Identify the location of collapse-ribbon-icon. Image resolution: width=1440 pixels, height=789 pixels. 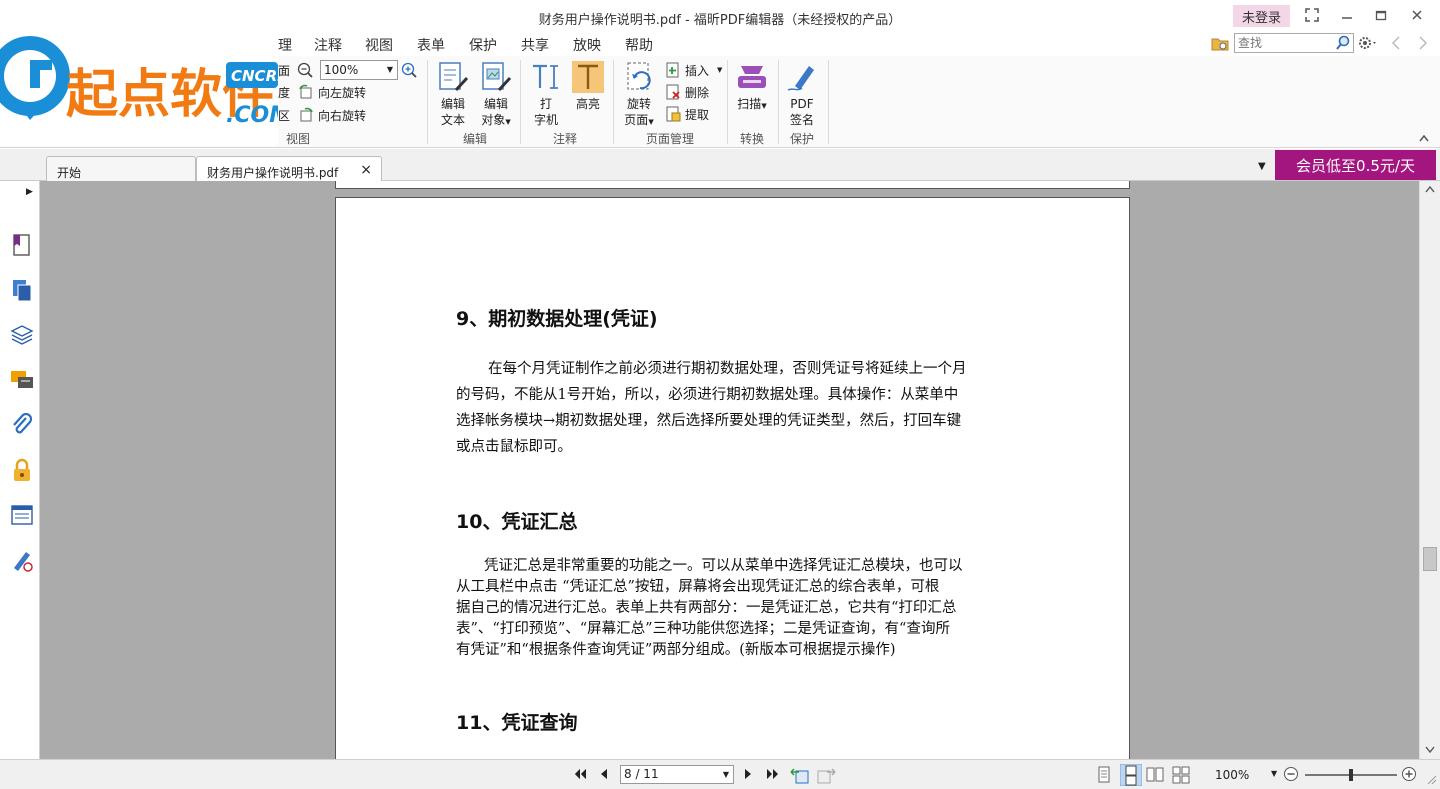
(1424, 139).